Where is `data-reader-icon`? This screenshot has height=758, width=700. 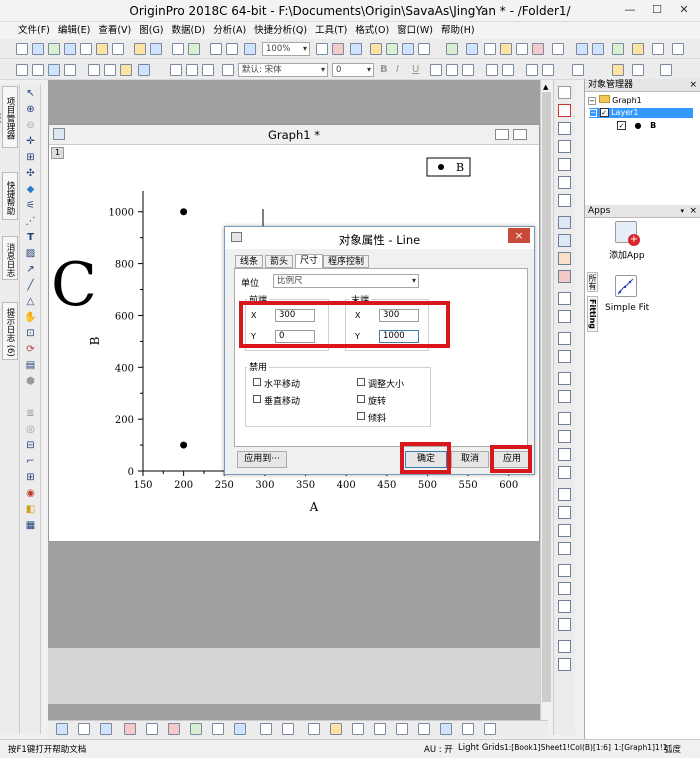 data-reader-icon is located at coordinates (472, 49).